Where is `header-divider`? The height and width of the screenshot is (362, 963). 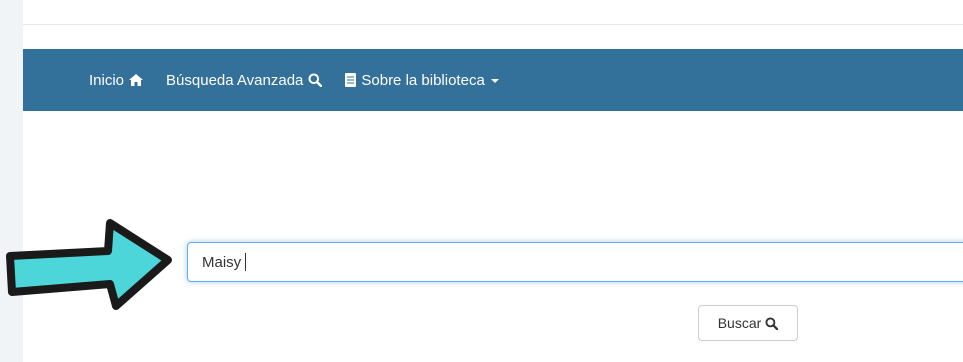
header-divider is located at coordinates (493, 24).